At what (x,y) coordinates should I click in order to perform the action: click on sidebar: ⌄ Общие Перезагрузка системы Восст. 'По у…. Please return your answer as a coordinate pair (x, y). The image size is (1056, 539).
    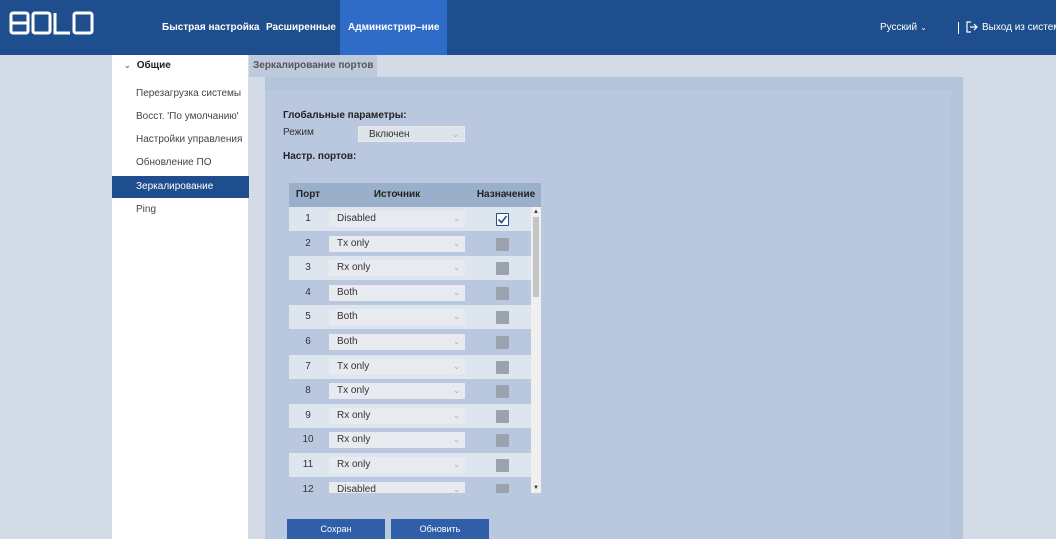
    Looking at the image, I should click on (180, 297).